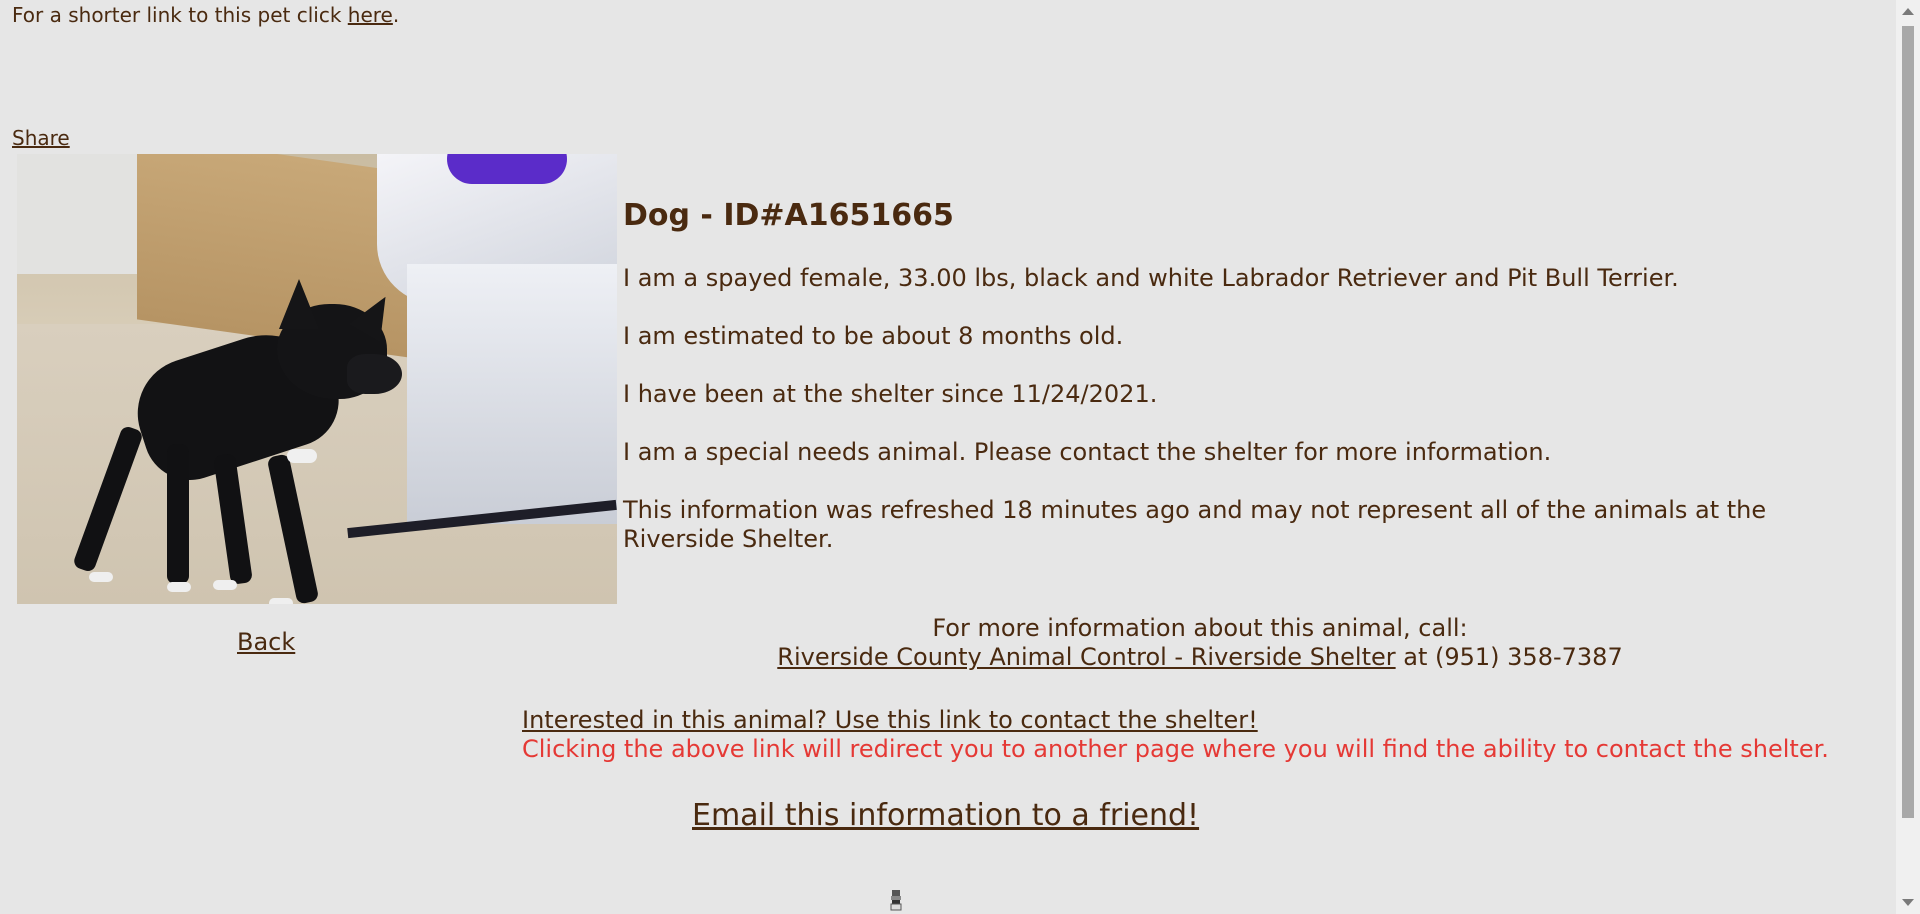  What do you see at coordinates (1908, 422) in the screenshot?
I see `scrollbar-thumb` at bounding box center [1908, 422].